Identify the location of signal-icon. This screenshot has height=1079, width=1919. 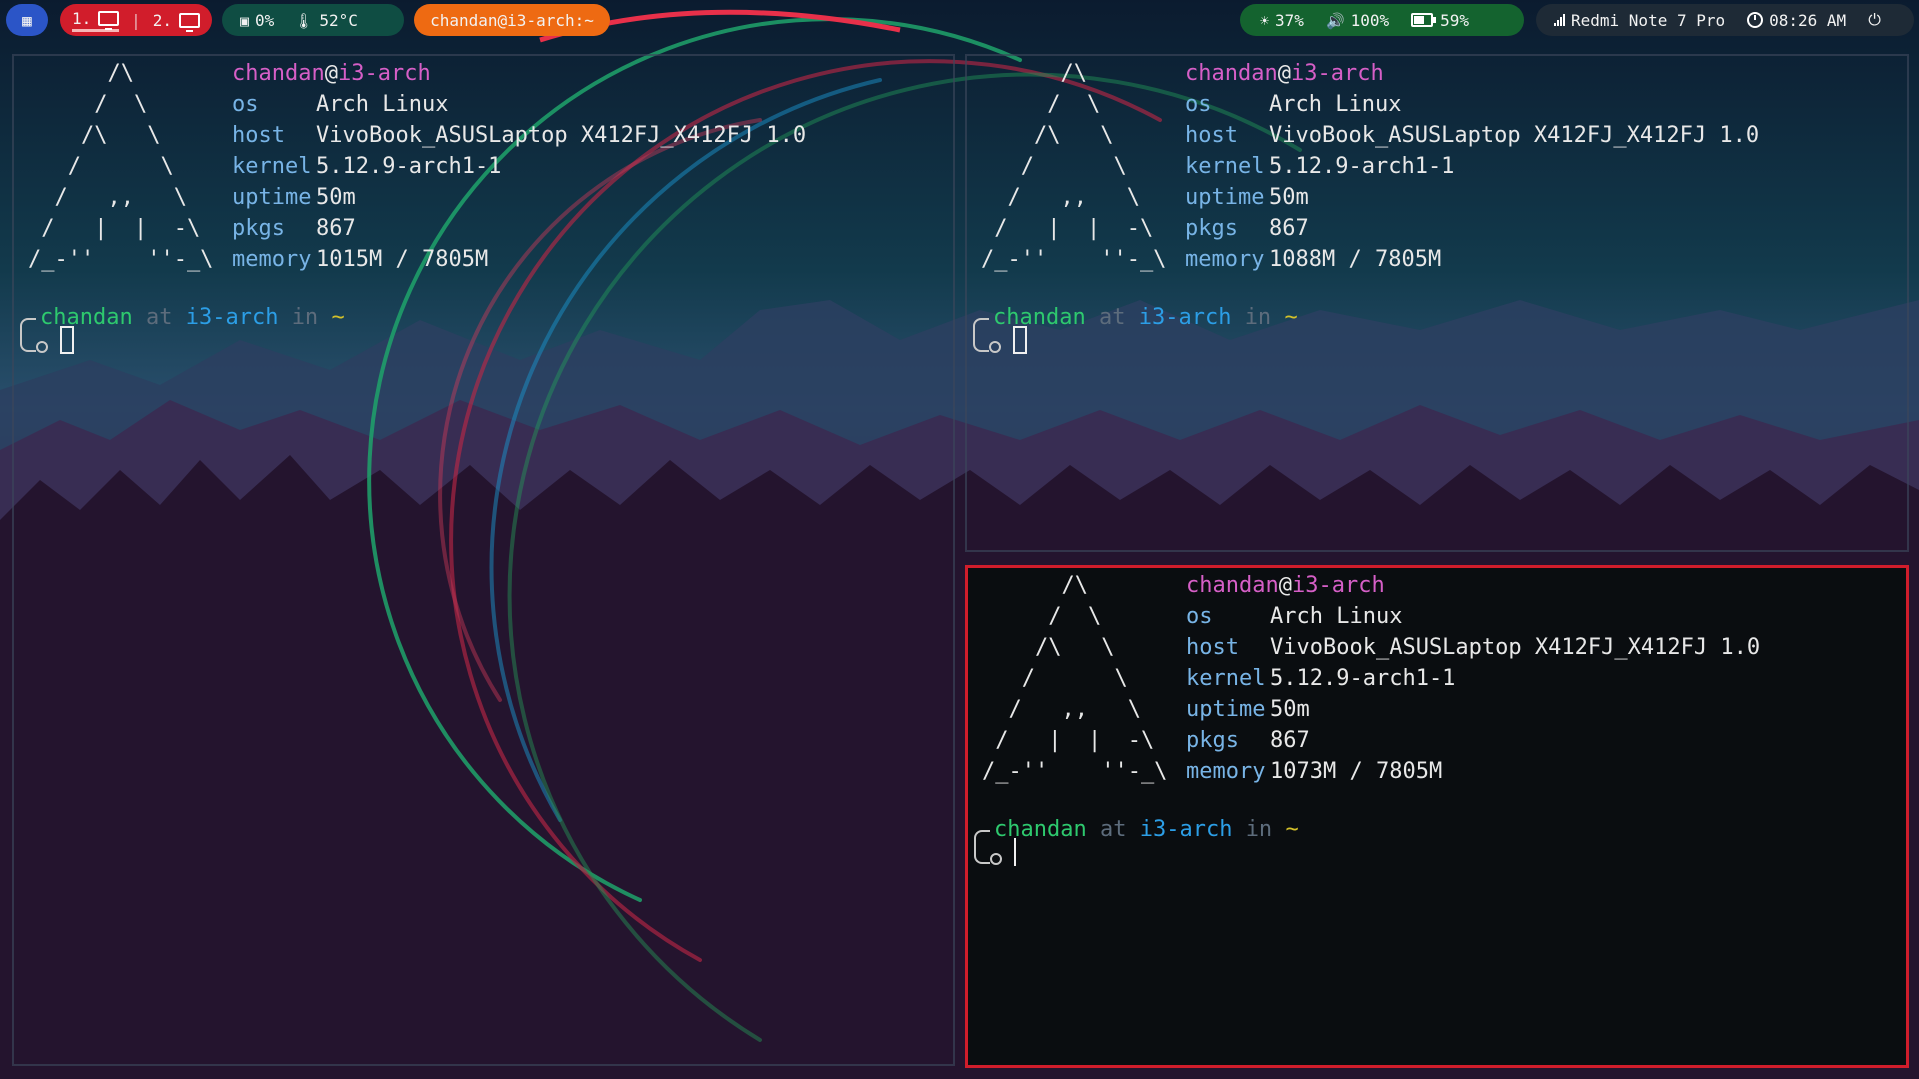
(1559, 20).